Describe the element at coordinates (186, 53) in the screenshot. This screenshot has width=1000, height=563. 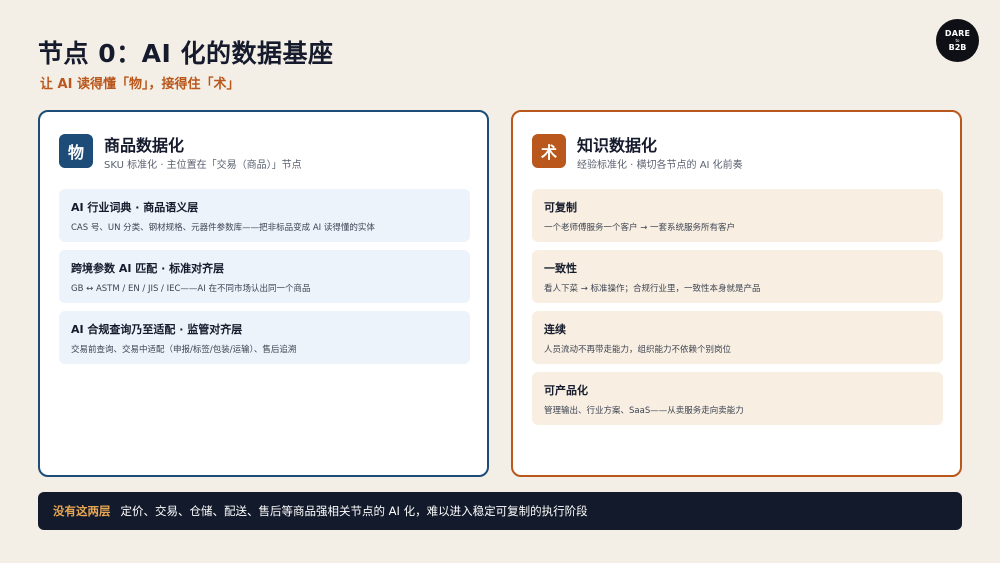
I see `page-title: 节点 0：AI 化的数据基座` at that location.